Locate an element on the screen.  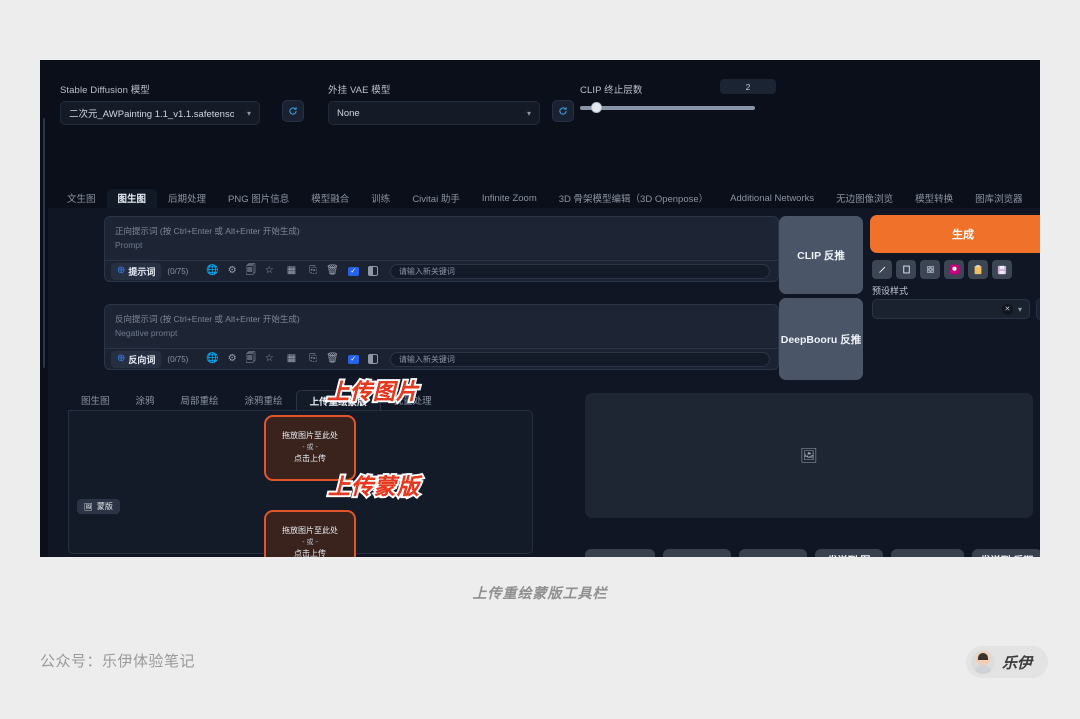
prompt-toolbar: ⊕ 提示词 (0/75) 🌐 ⚙ 🗐 ☆ ▦ ⎘ 🗑 ✓ 请输入新关键词 is located at coordinates (441, 271).